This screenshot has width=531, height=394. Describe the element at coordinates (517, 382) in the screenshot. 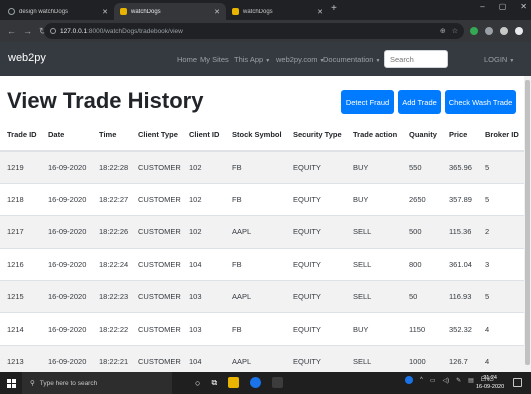

I see `notification-icon` at that location.